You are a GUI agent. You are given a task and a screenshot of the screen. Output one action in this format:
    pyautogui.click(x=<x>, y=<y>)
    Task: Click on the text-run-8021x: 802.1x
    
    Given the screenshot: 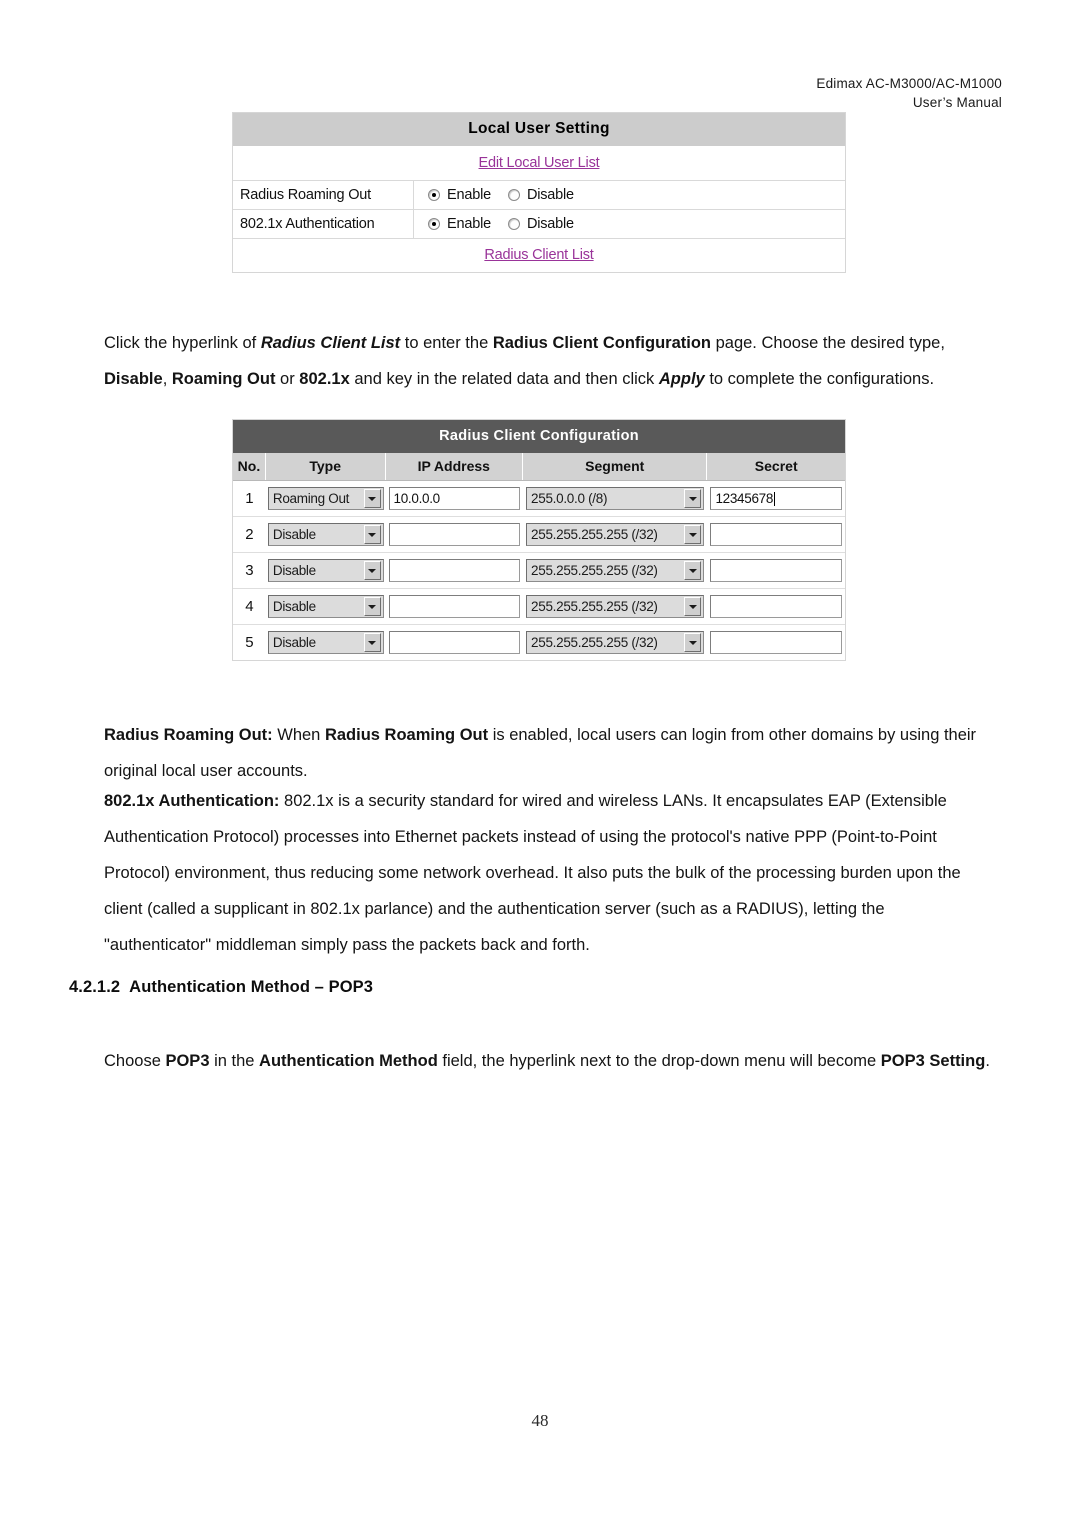 What is the action you would take?
    pyautogui.click(x=324, y=378)
    